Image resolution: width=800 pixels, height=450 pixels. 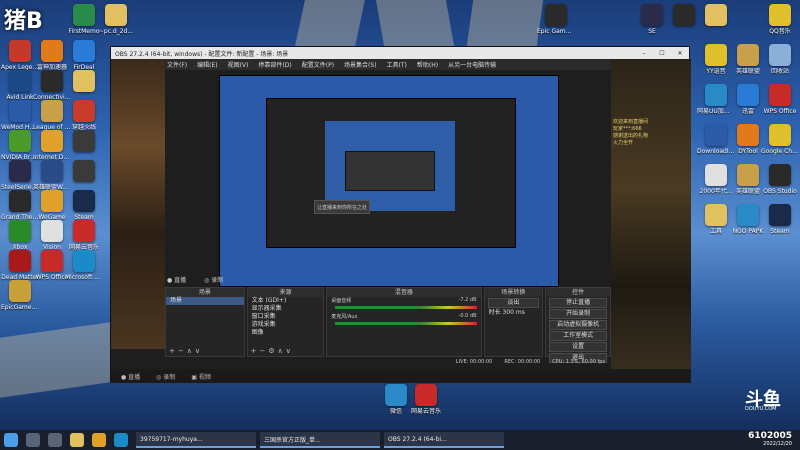 I want to click on desktop-shortcut: Epic Games Launcher, so click(x=556, y=24).